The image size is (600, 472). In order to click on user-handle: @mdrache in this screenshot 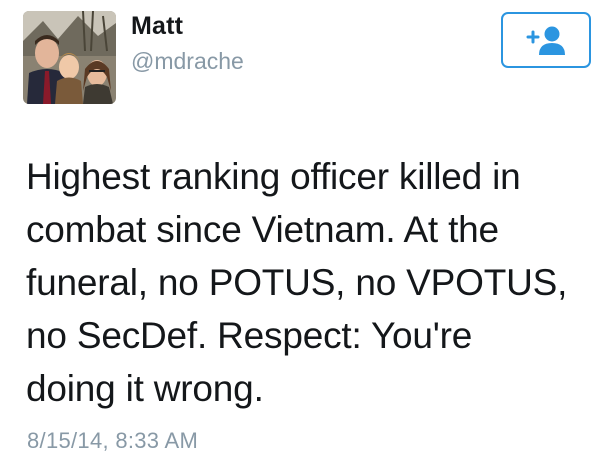, I will do `click(187, 61)`.